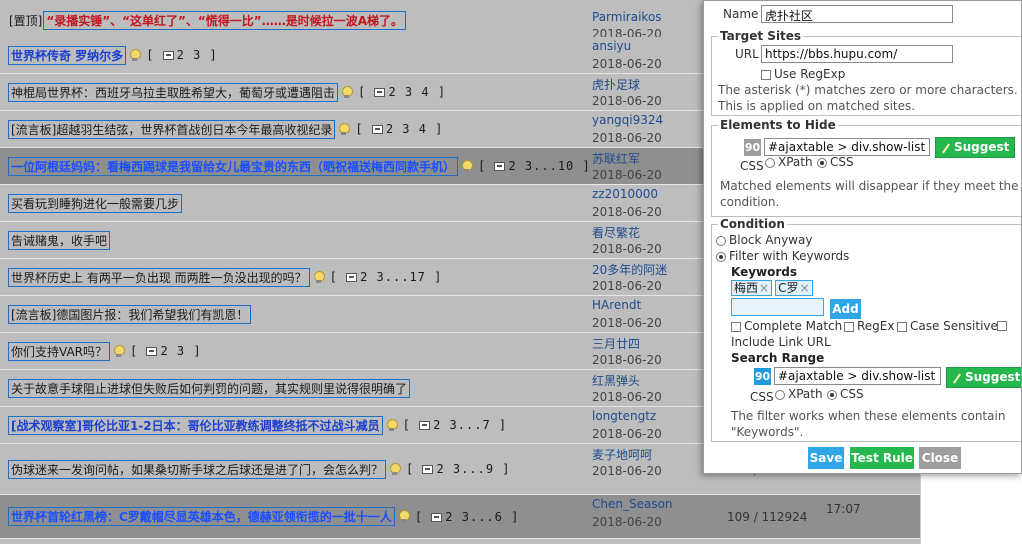 Image resolution: width=1022 pixels, height=544 pixels. Describe the element at coordinates (902, 326) in the screenshot. I see `case-sensitive-checkbox` at that location.